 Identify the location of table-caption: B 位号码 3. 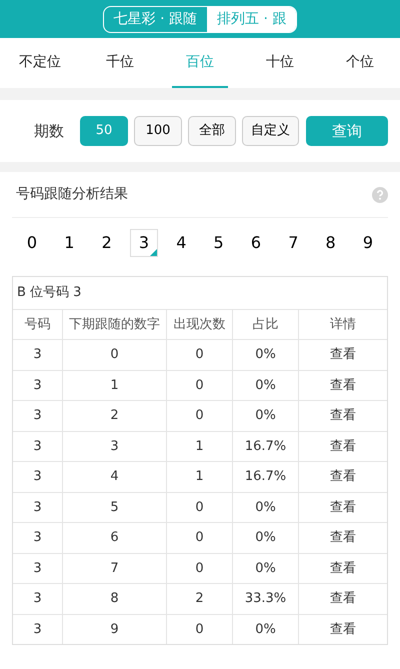
(49, 293).